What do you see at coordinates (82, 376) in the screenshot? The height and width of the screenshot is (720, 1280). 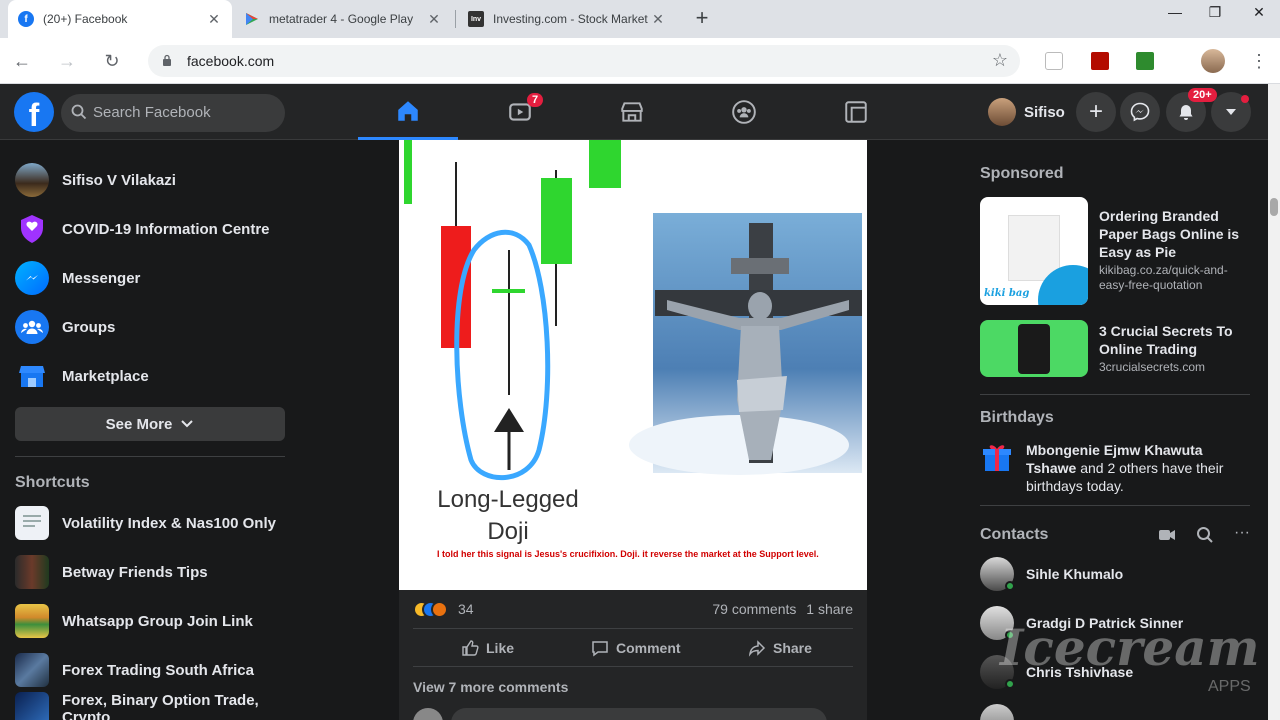 I see `sidebar-item-marketplace: Marketplace` at bounding box center [82, 376].